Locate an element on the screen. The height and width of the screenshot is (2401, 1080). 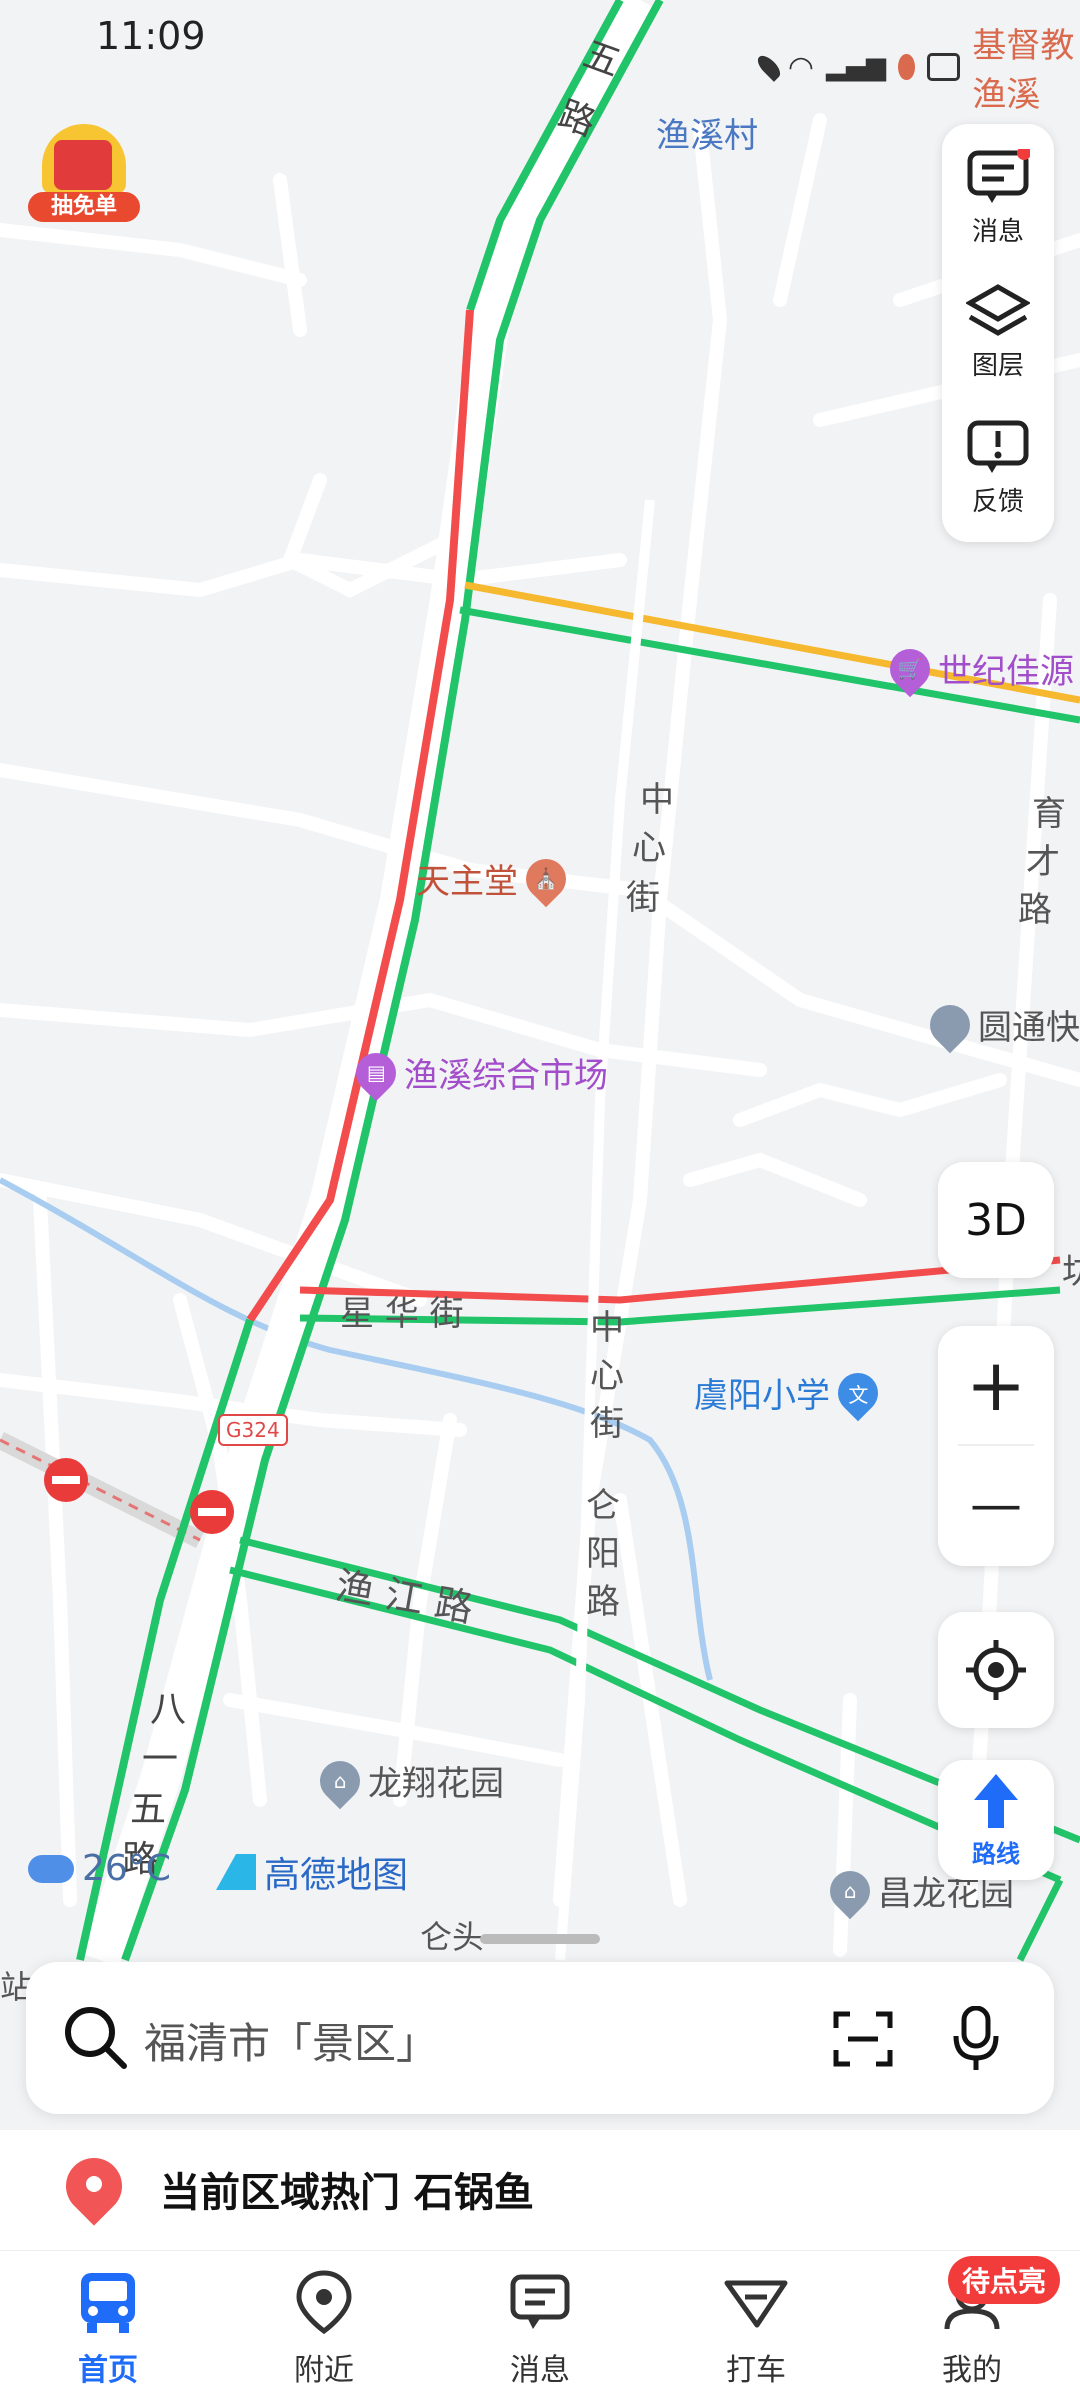
poi-school: 虞阳小学 文 is located at coordinates (790, 1392).